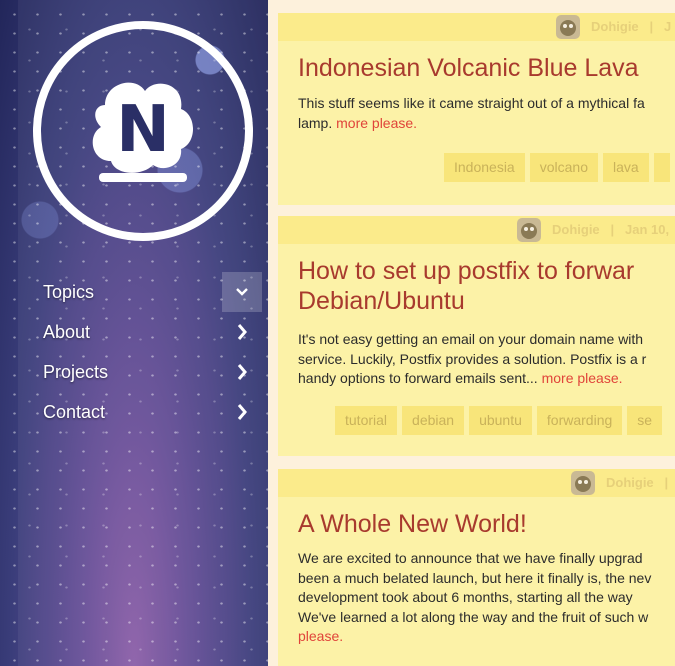 This screenshot has height=666, width=675. What do you see at coordinates (381, 301) in the screenshot?
I see `title-line: Debian/Ubuntu` at bounding box center [381, 301].